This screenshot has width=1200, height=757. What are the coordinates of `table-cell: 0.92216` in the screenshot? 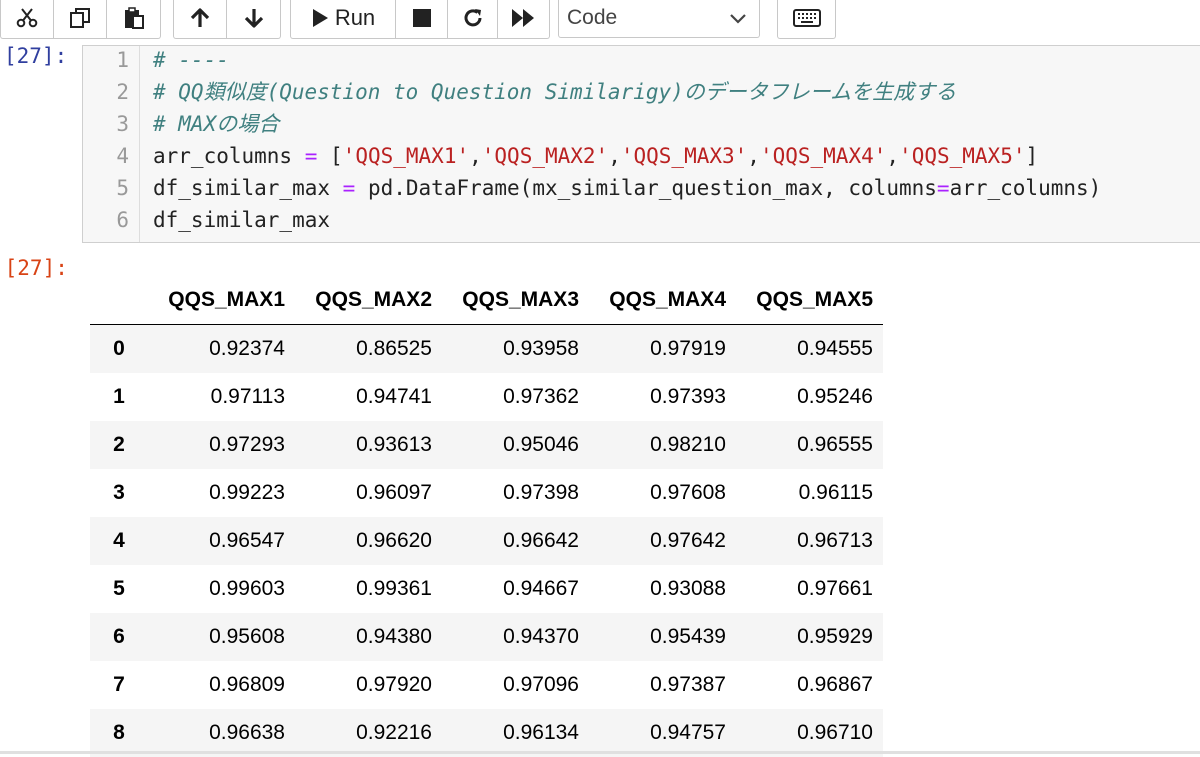 It's located at (368, 733).